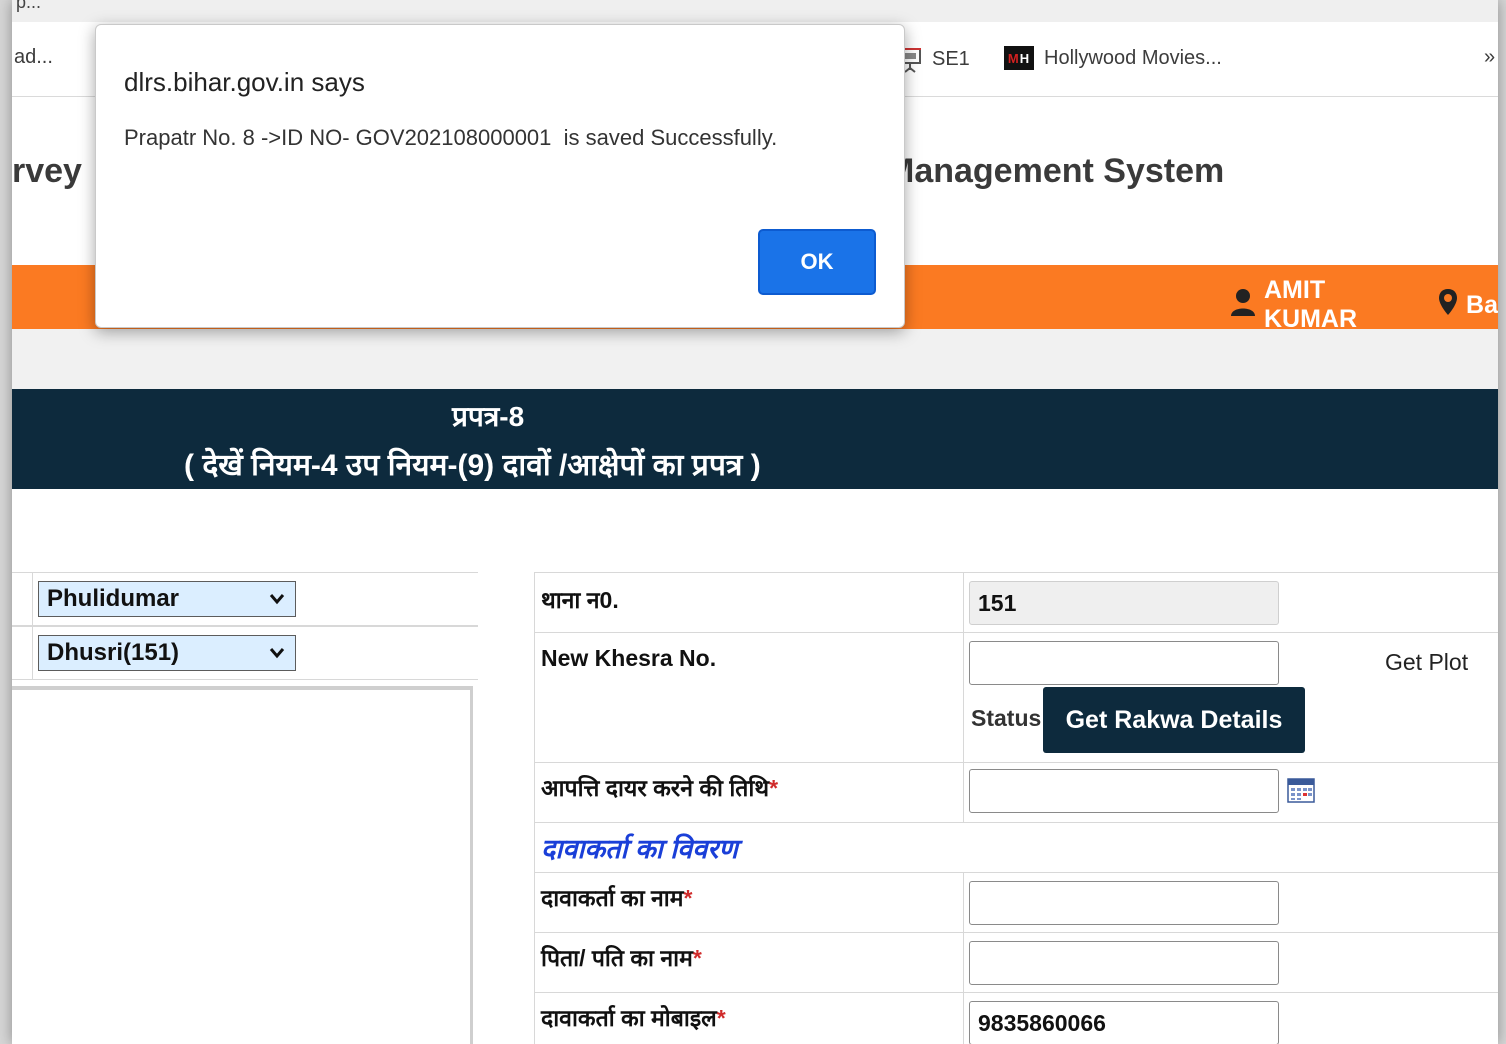 This screenshot has height=1044, width=1506. What do you see at coordinates (639, 849) in the screenshot?
I see `claimant-details-heading: दावाकर्ता का विवरण` at bounding box center [639, 849].